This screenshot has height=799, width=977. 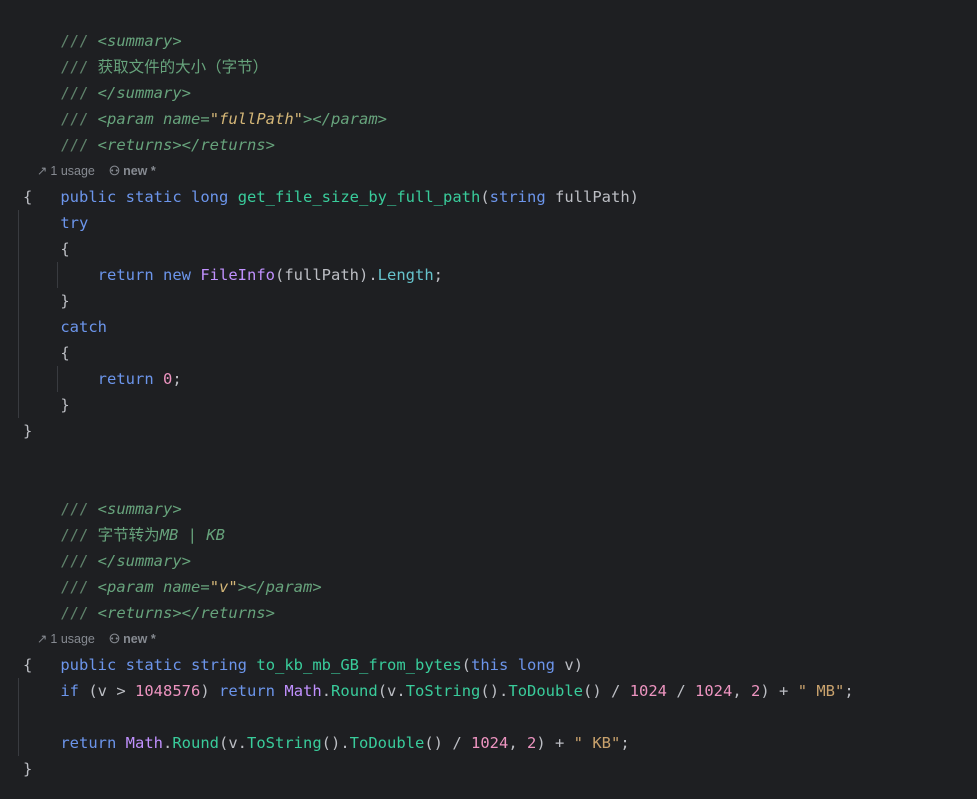 What do you see at coordinates (359, 197) in the screenshot?
I see `method-name: get_file_size_by_full_path` at bounding box center [359, 197].